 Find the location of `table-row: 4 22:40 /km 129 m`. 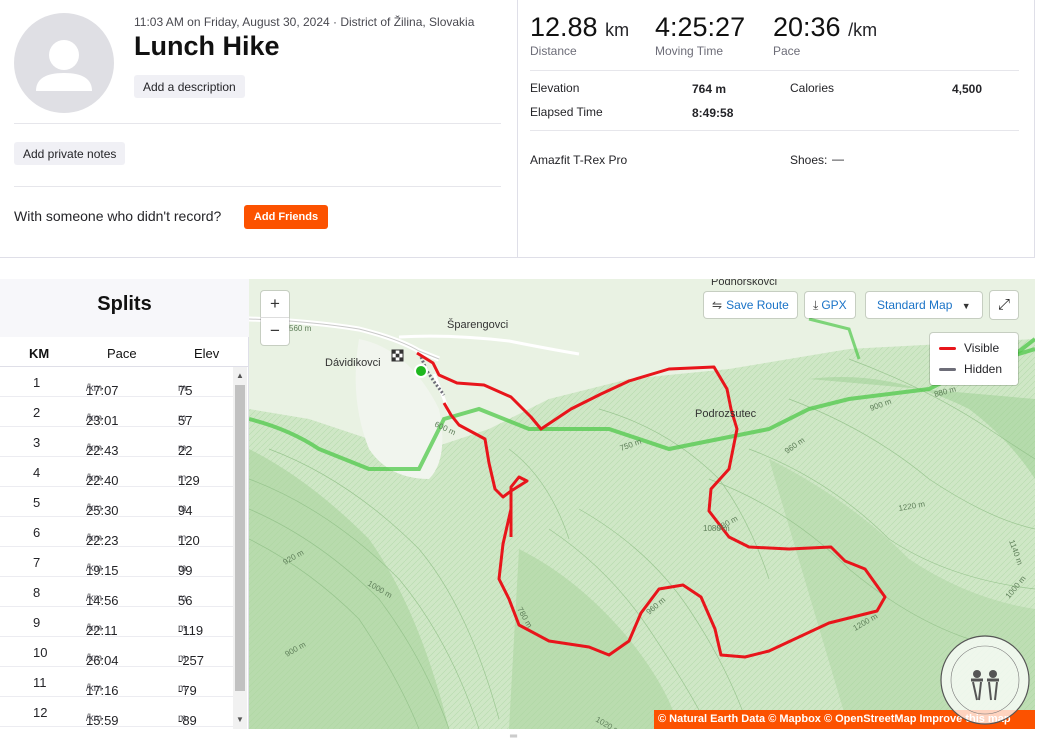

table-row: 4 22:40 /km 129 m is located at coordinates (116, 472).